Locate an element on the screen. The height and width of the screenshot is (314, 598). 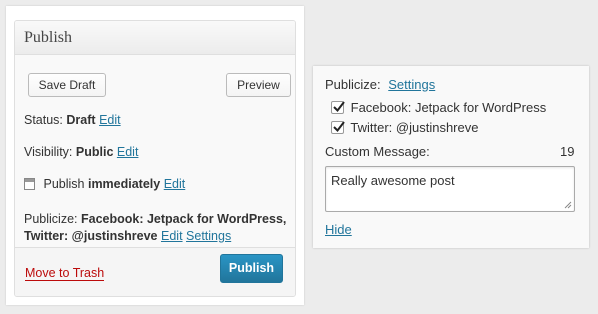
preview-button: Preview is located at coordinates (258, 85).